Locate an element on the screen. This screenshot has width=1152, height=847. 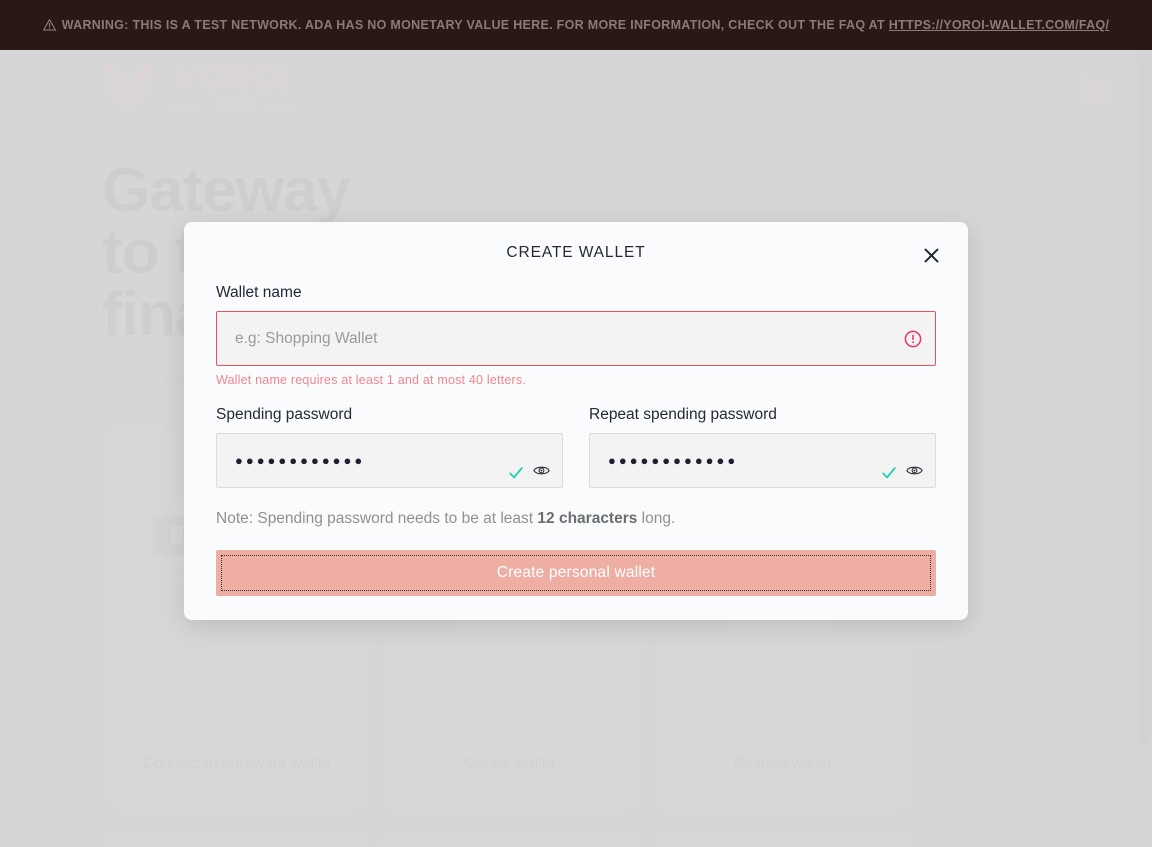
repeat-password-icons is located at coordinates (902, 472).